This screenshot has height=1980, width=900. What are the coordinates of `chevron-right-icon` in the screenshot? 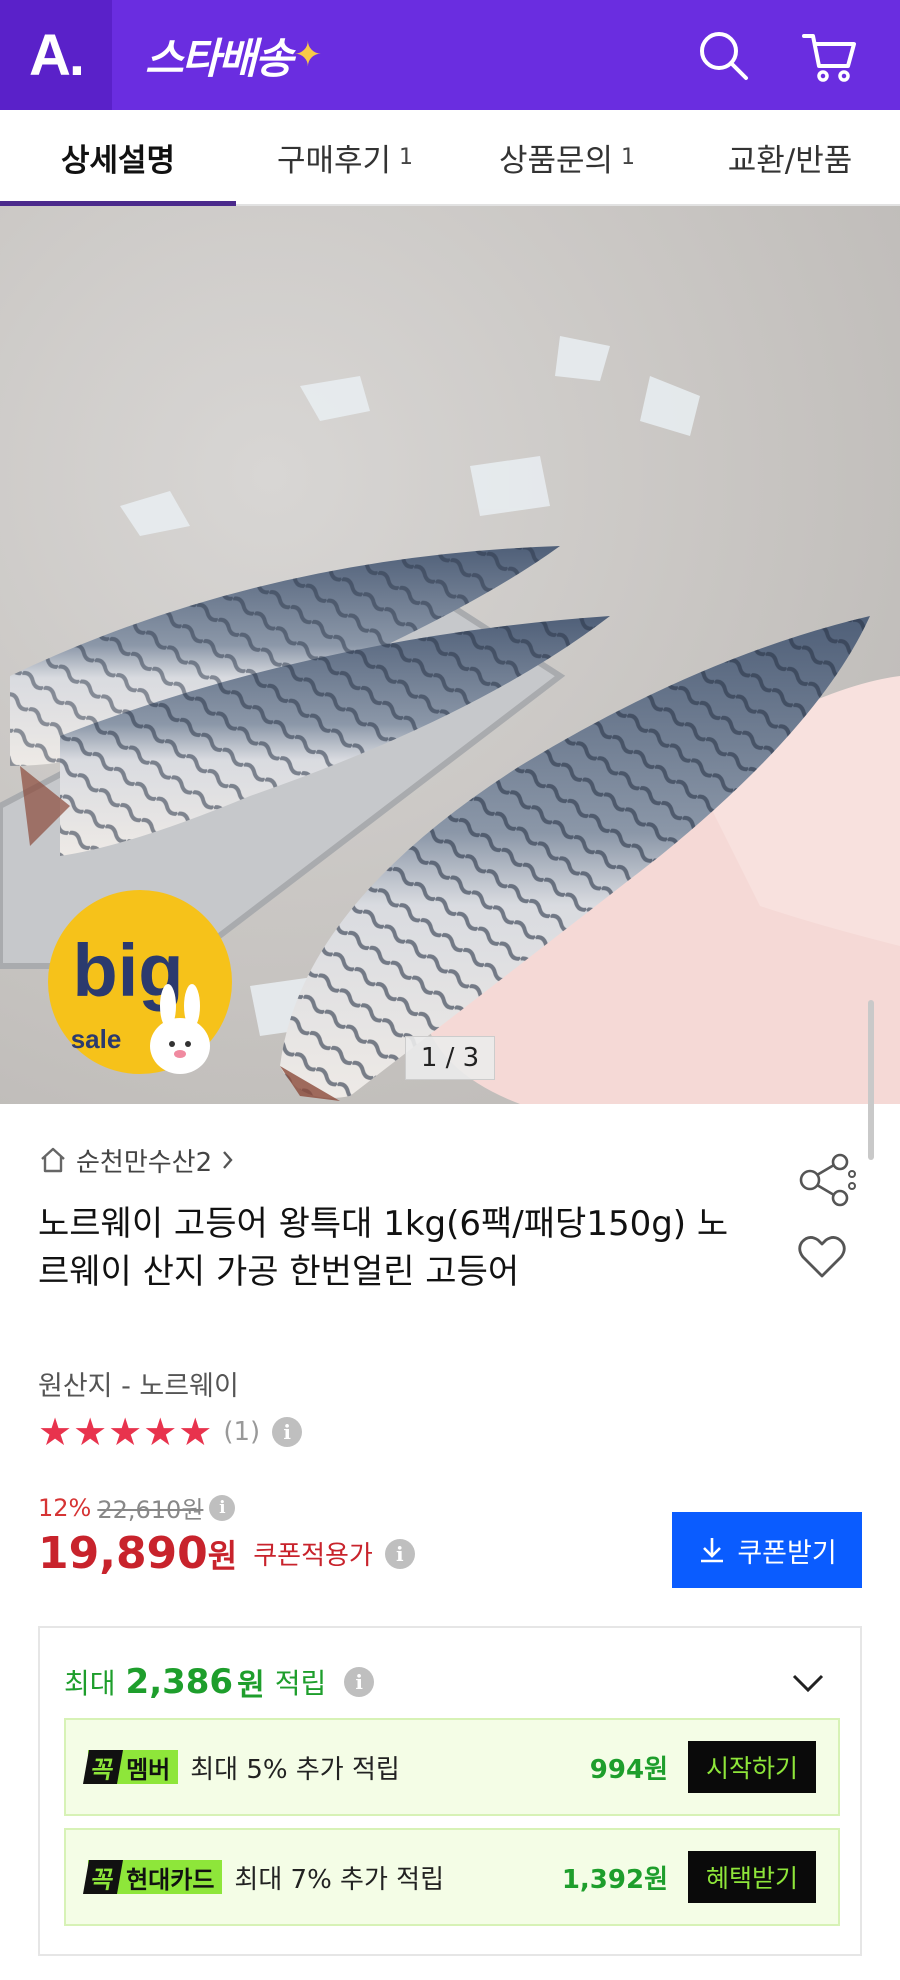 It's located at (228, 1160).